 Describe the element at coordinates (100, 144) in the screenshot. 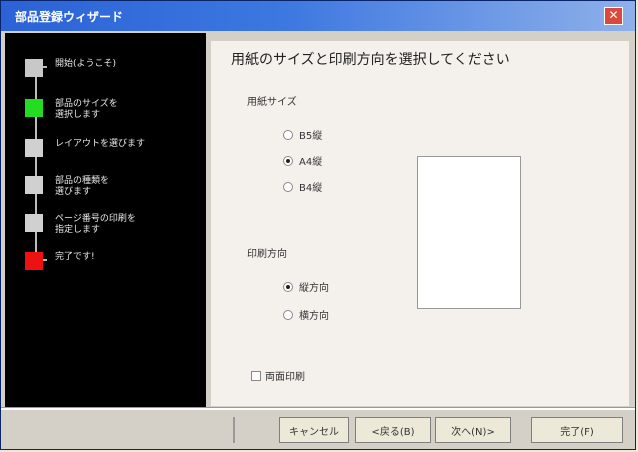

I see `step-label: レイアウトを選びます` at that location.